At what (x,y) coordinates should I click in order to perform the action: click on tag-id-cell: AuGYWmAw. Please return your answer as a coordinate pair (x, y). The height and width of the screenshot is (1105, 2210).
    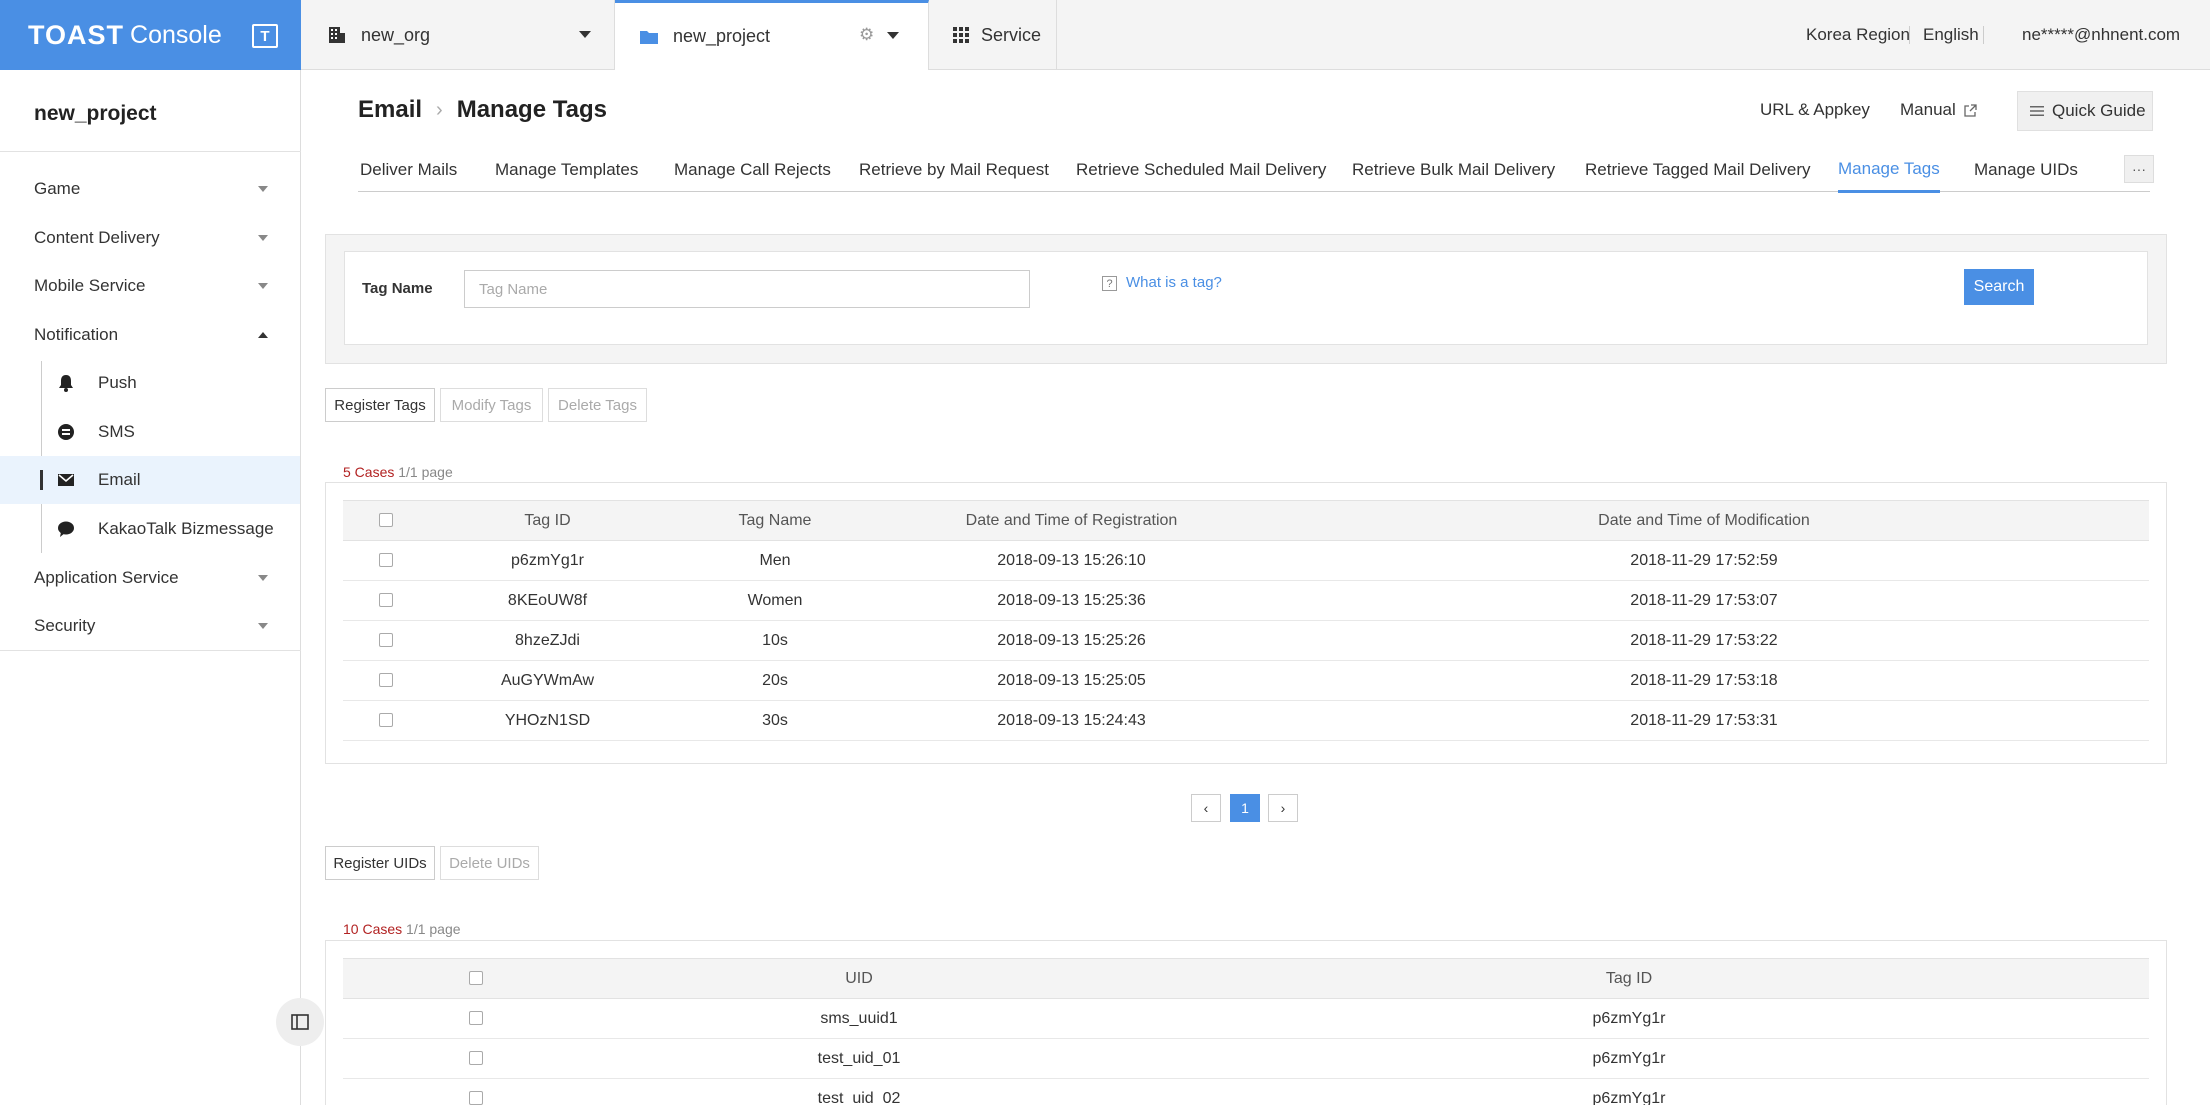
    Looking at the image, I should click on (547, 680).